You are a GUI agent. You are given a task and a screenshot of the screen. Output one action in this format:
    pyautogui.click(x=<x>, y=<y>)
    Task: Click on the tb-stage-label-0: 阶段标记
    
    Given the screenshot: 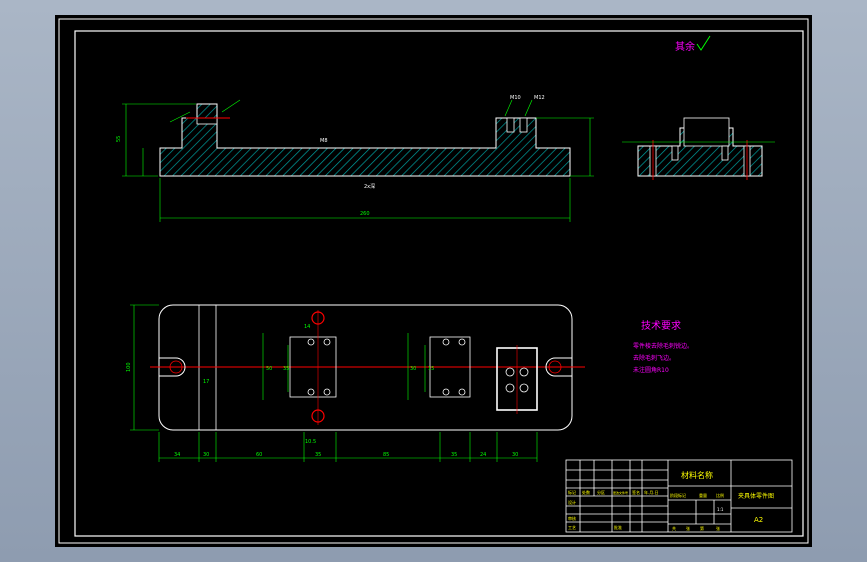 What is the action you would take?
    pyautogui.click(x=678, y=495)
    